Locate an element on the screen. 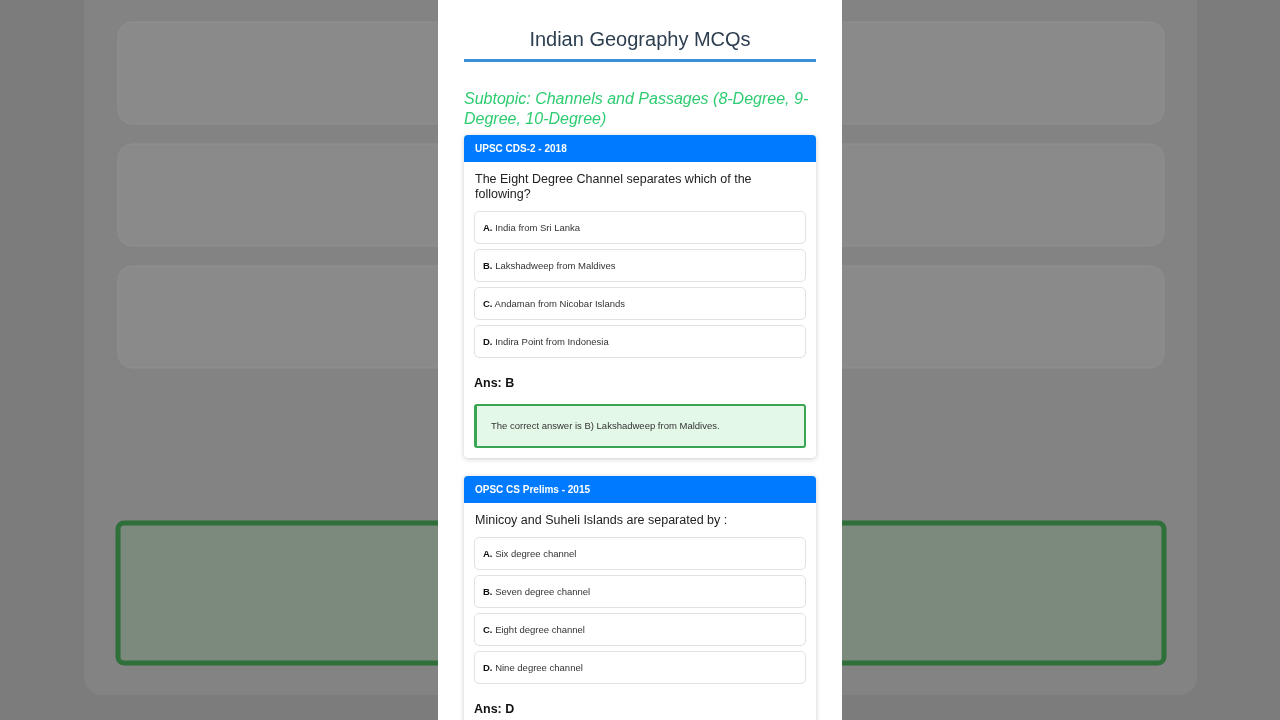 This screenshot has height=720, width=1280. source-header: OPSC CS Prelims - 2015 is located at coordinates (640, 489).